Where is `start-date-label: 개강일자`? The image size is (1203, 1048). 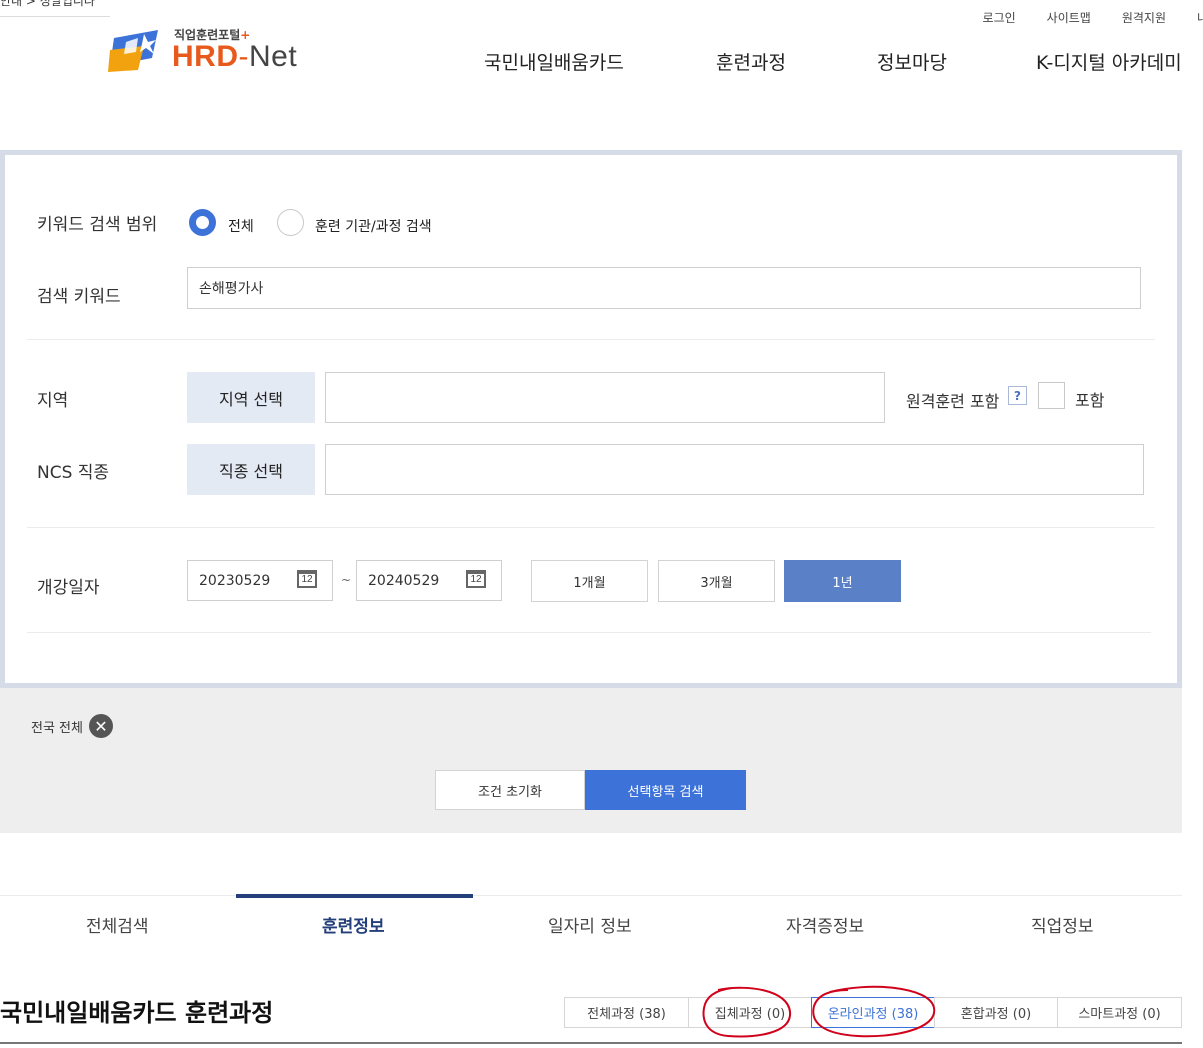 start-date-label: 개강일자 is located at coordinates (68, 588).